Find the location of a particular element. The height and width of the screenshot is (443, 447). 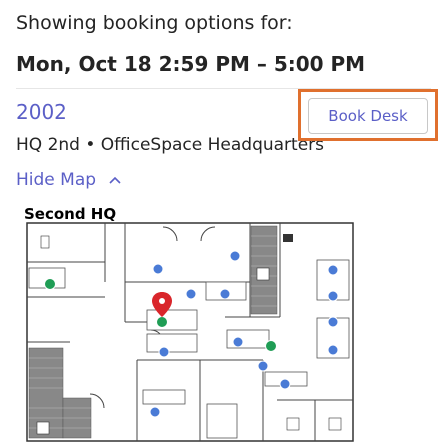

desk-name: 2002 is located at coordinates (41, 112).